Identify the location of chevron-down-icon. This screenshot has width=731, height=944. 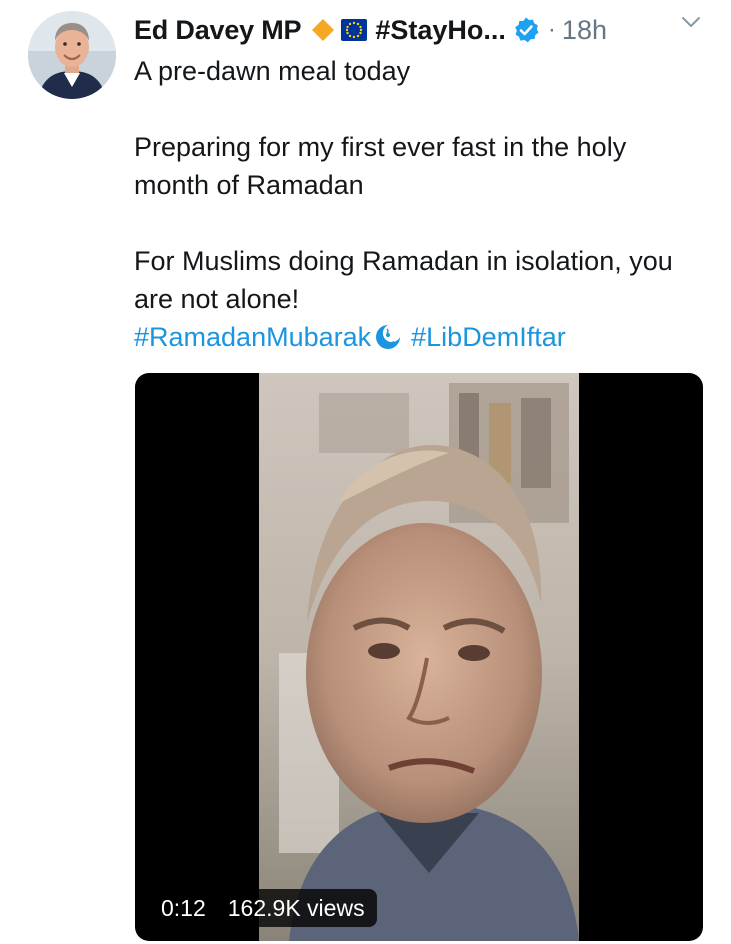
(691, 22).